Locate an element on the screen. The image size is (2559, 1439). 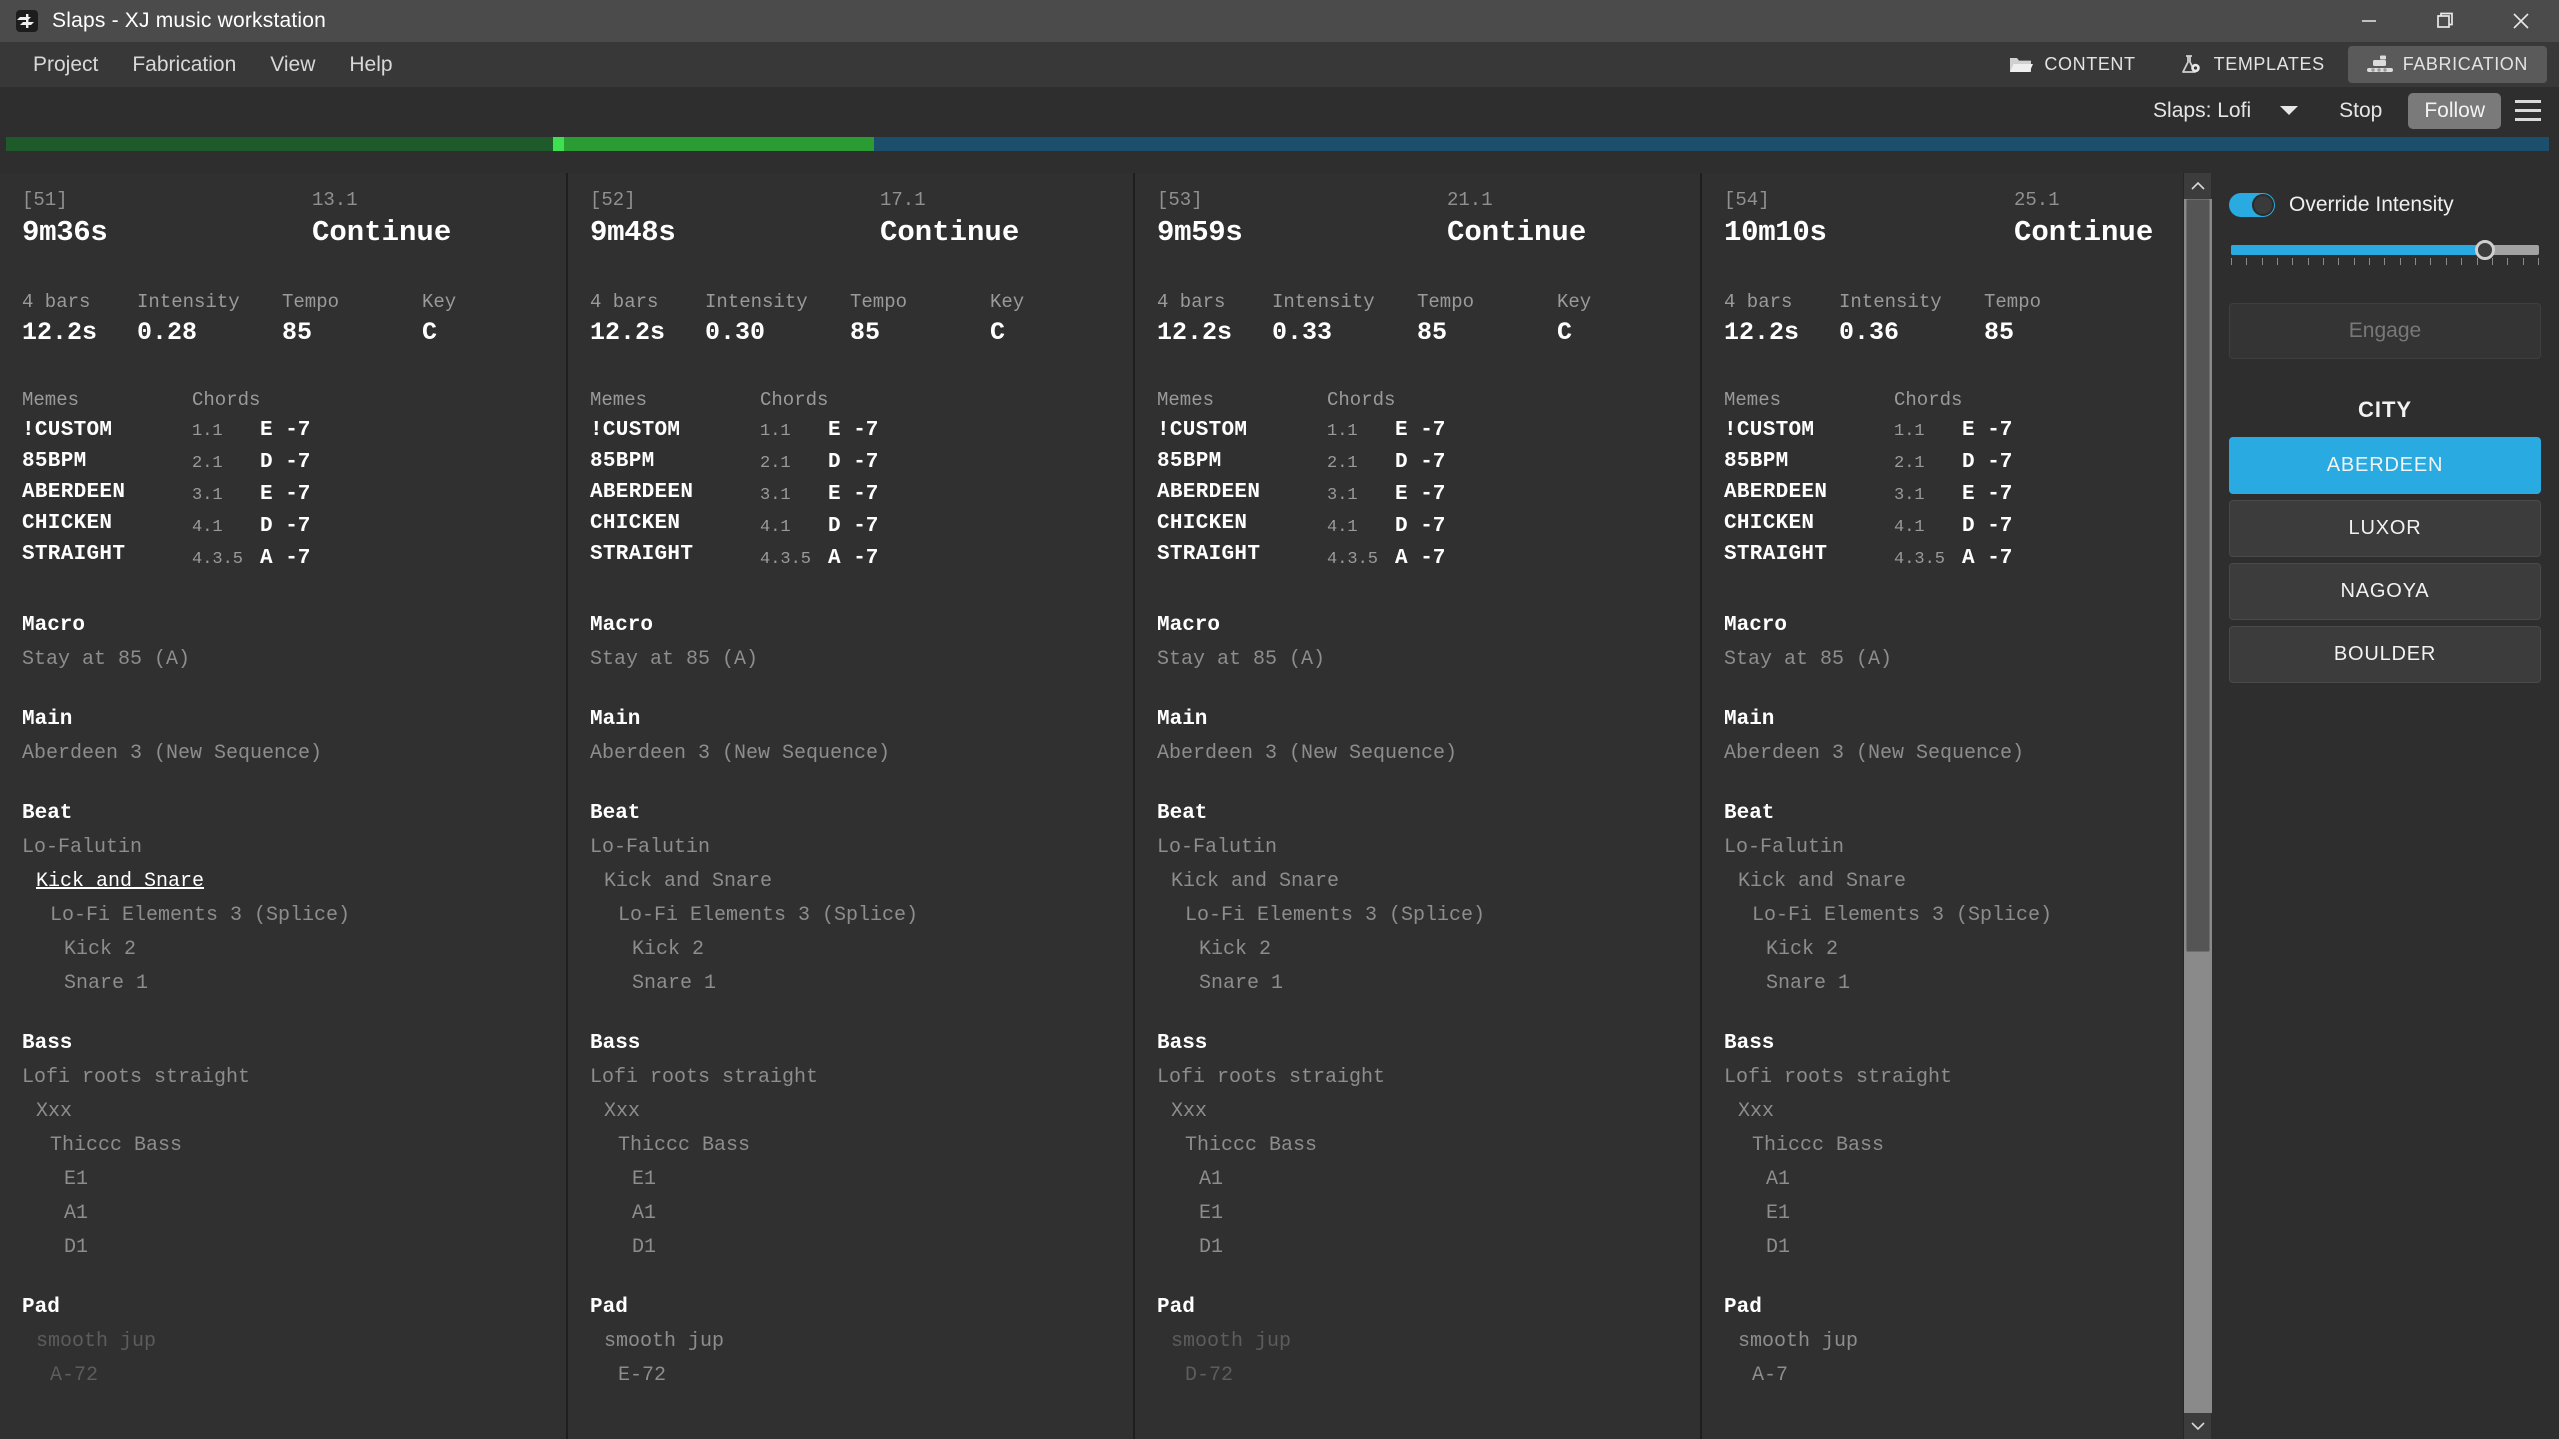
tab-fabrication: FABRICATION is located at coordinates (2447, 64).